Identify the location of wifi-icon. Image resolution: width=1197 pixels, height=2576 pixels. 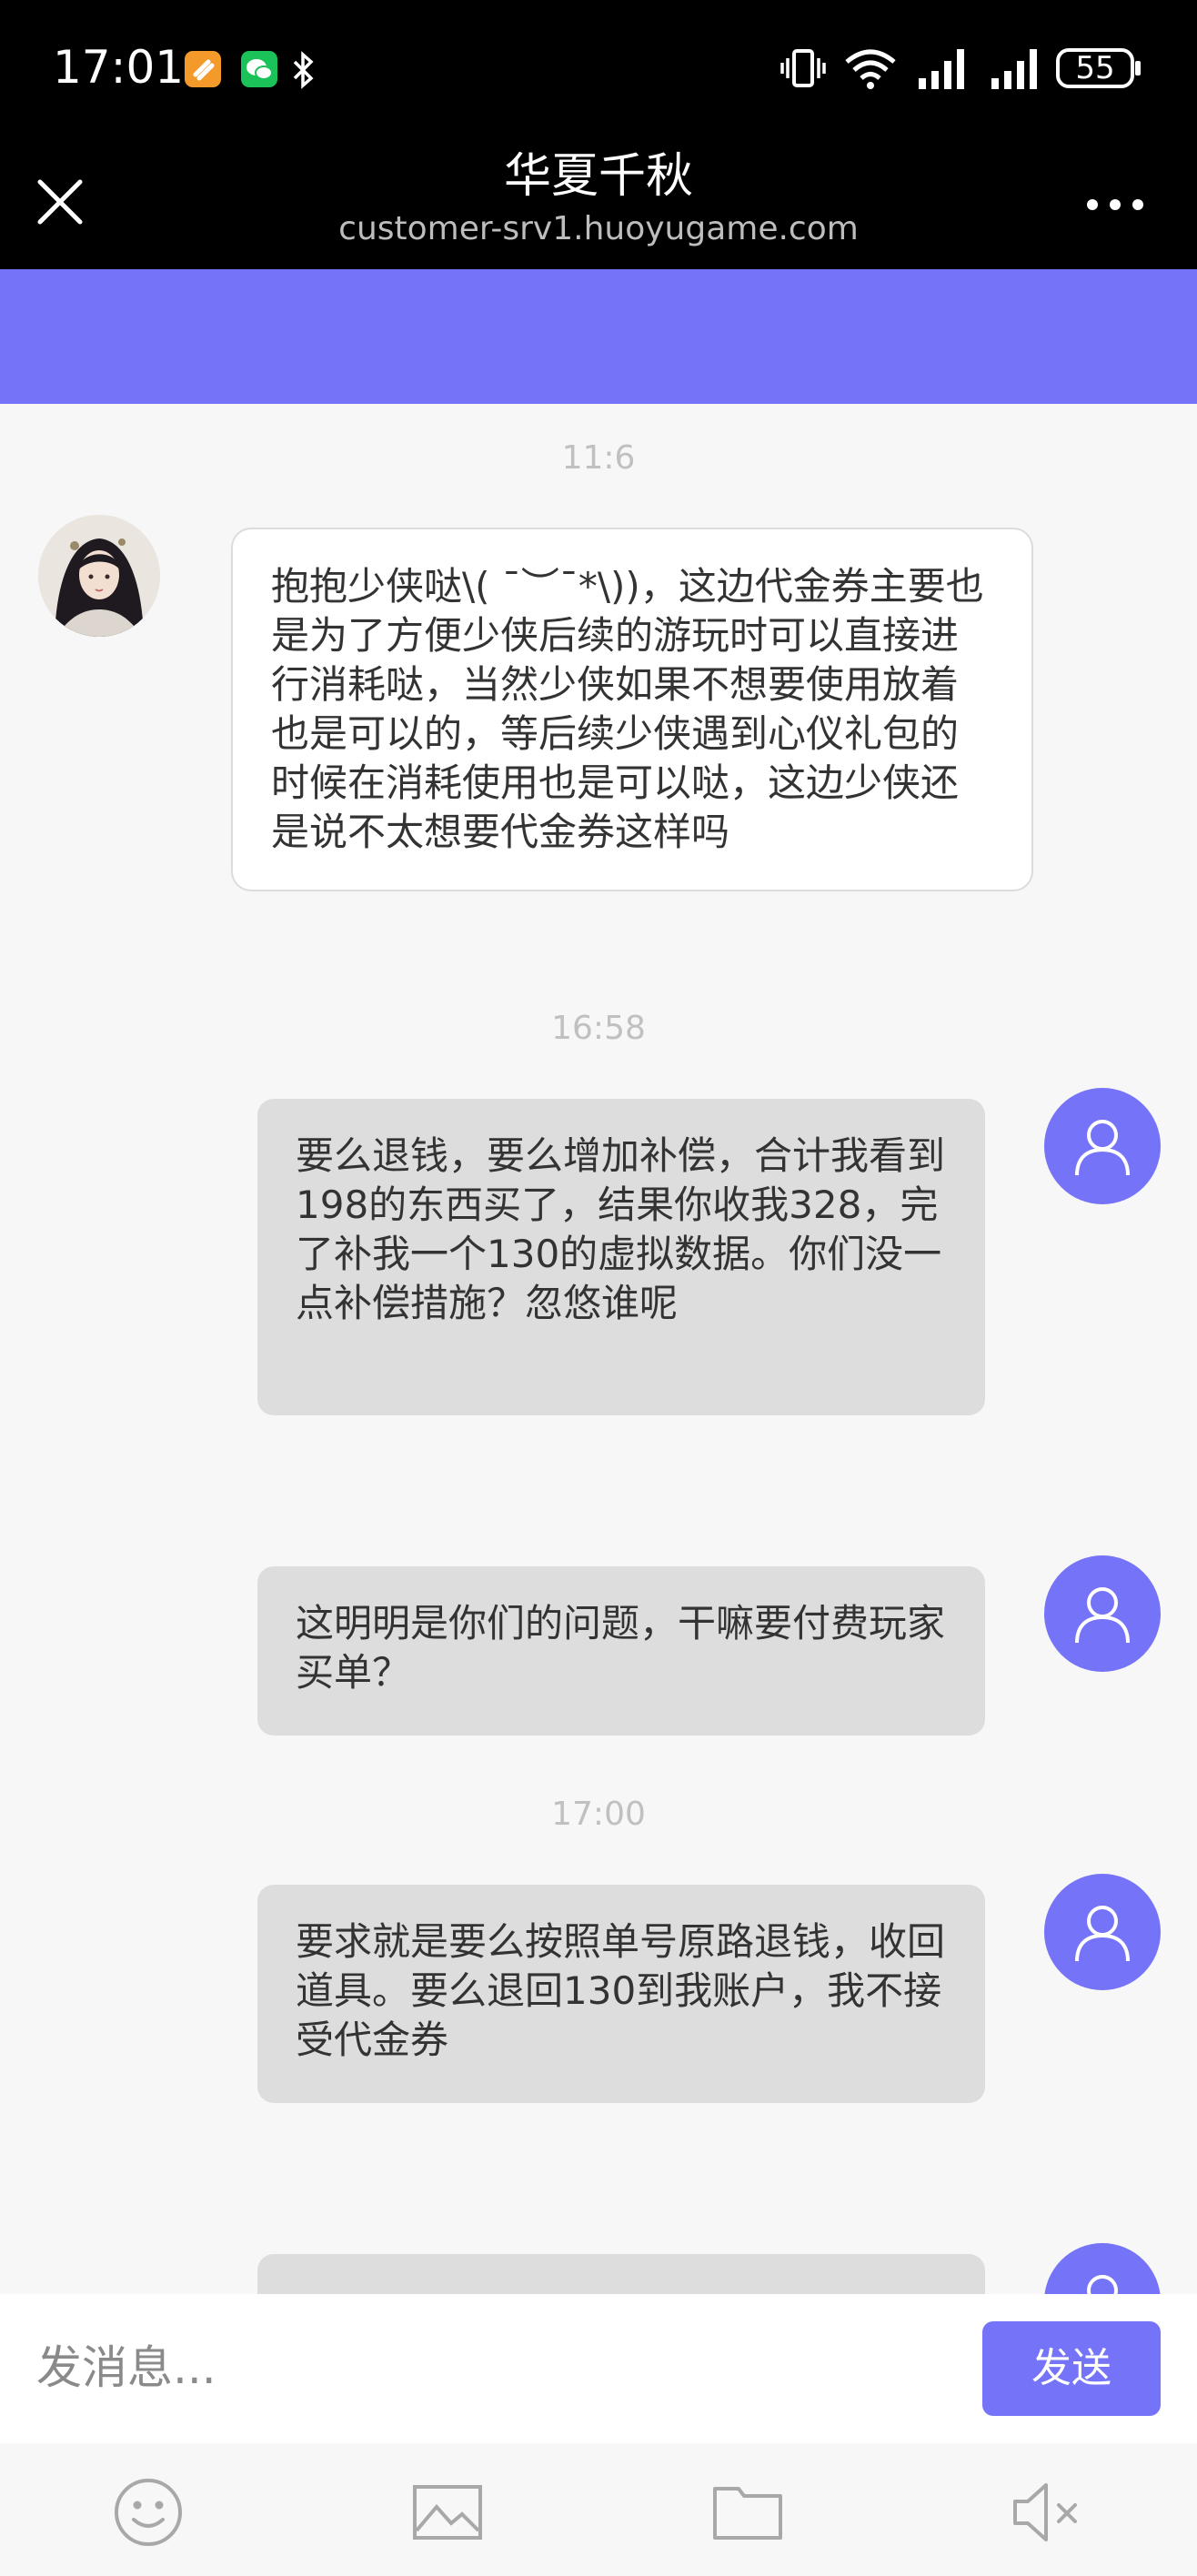
(870, 70).